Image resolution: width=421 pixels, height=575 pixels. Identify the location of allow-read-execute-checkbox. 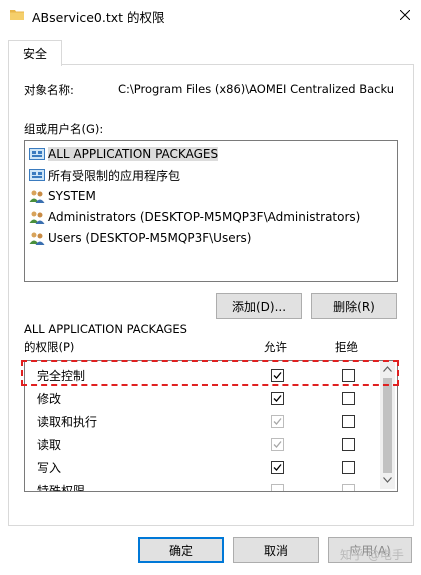
(277, 421).